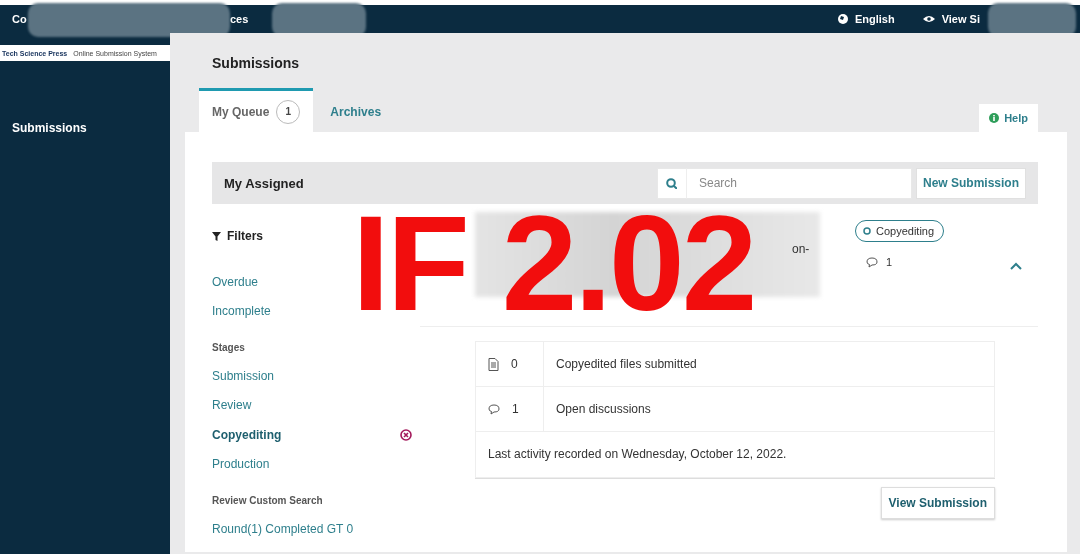 The image size is (1080, 554). I want to click on funnel-icon, so click(216, 236).